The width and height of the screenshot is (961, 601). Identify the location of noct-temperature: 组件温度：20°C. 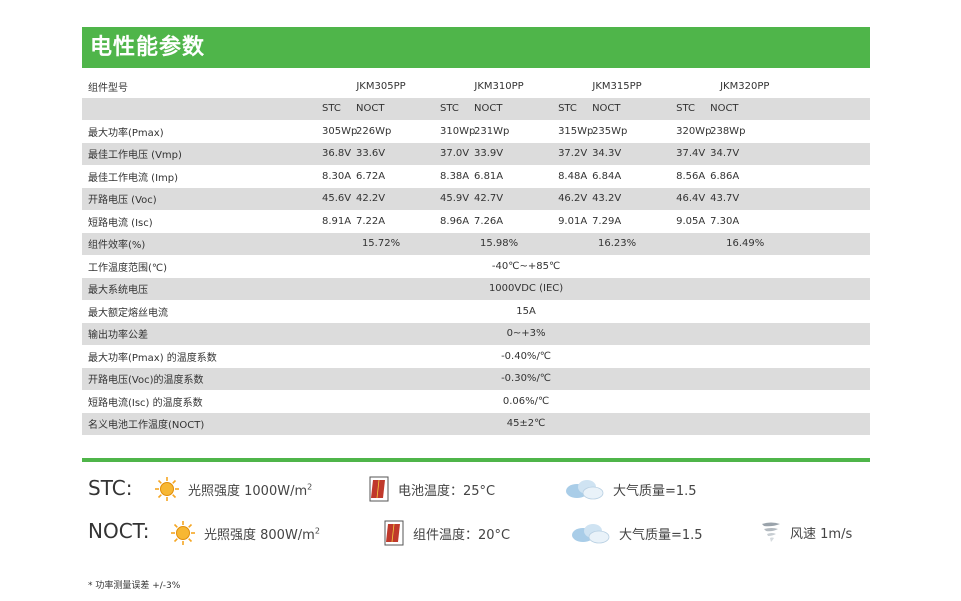
(446, 533).